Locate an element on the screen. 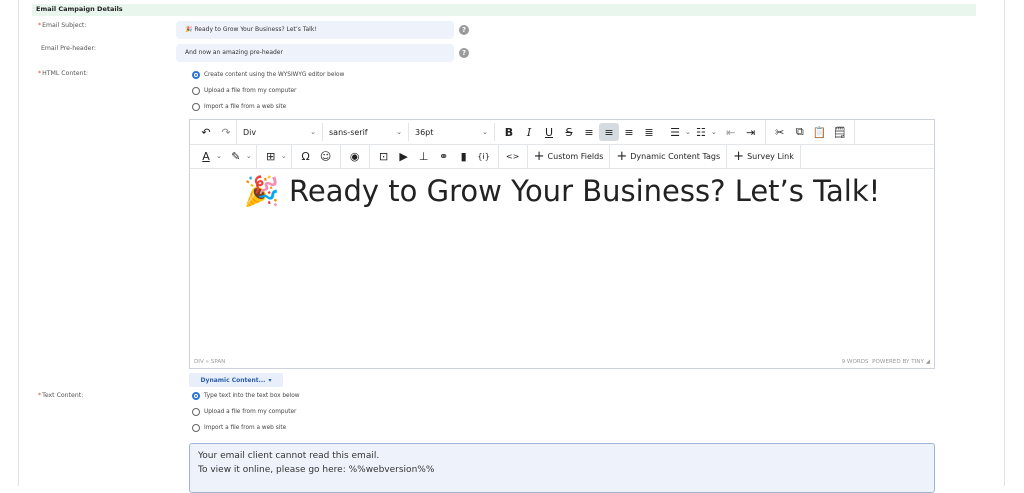  element-path: DIV » SPAN is located at coordinates (209, 362).